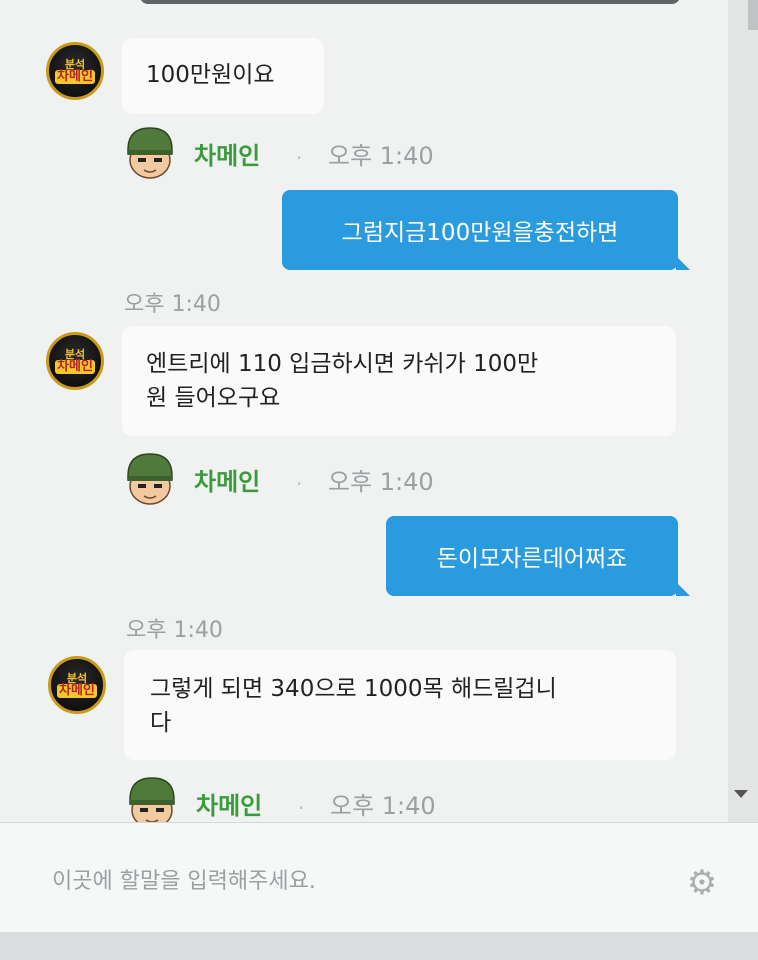 The width and height of the screenshot is (758, 960). What do you see at coordinates (379, 946) in the screenshot?
I see `window-bottom-edge` at bounding box center [379, 946].